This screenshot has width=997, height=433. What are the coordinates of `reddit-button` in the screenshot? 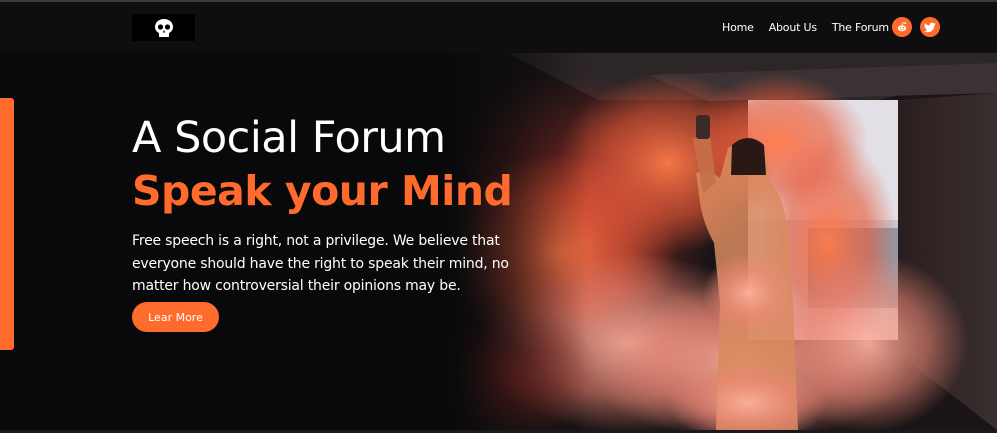 It's located at (902, 27).